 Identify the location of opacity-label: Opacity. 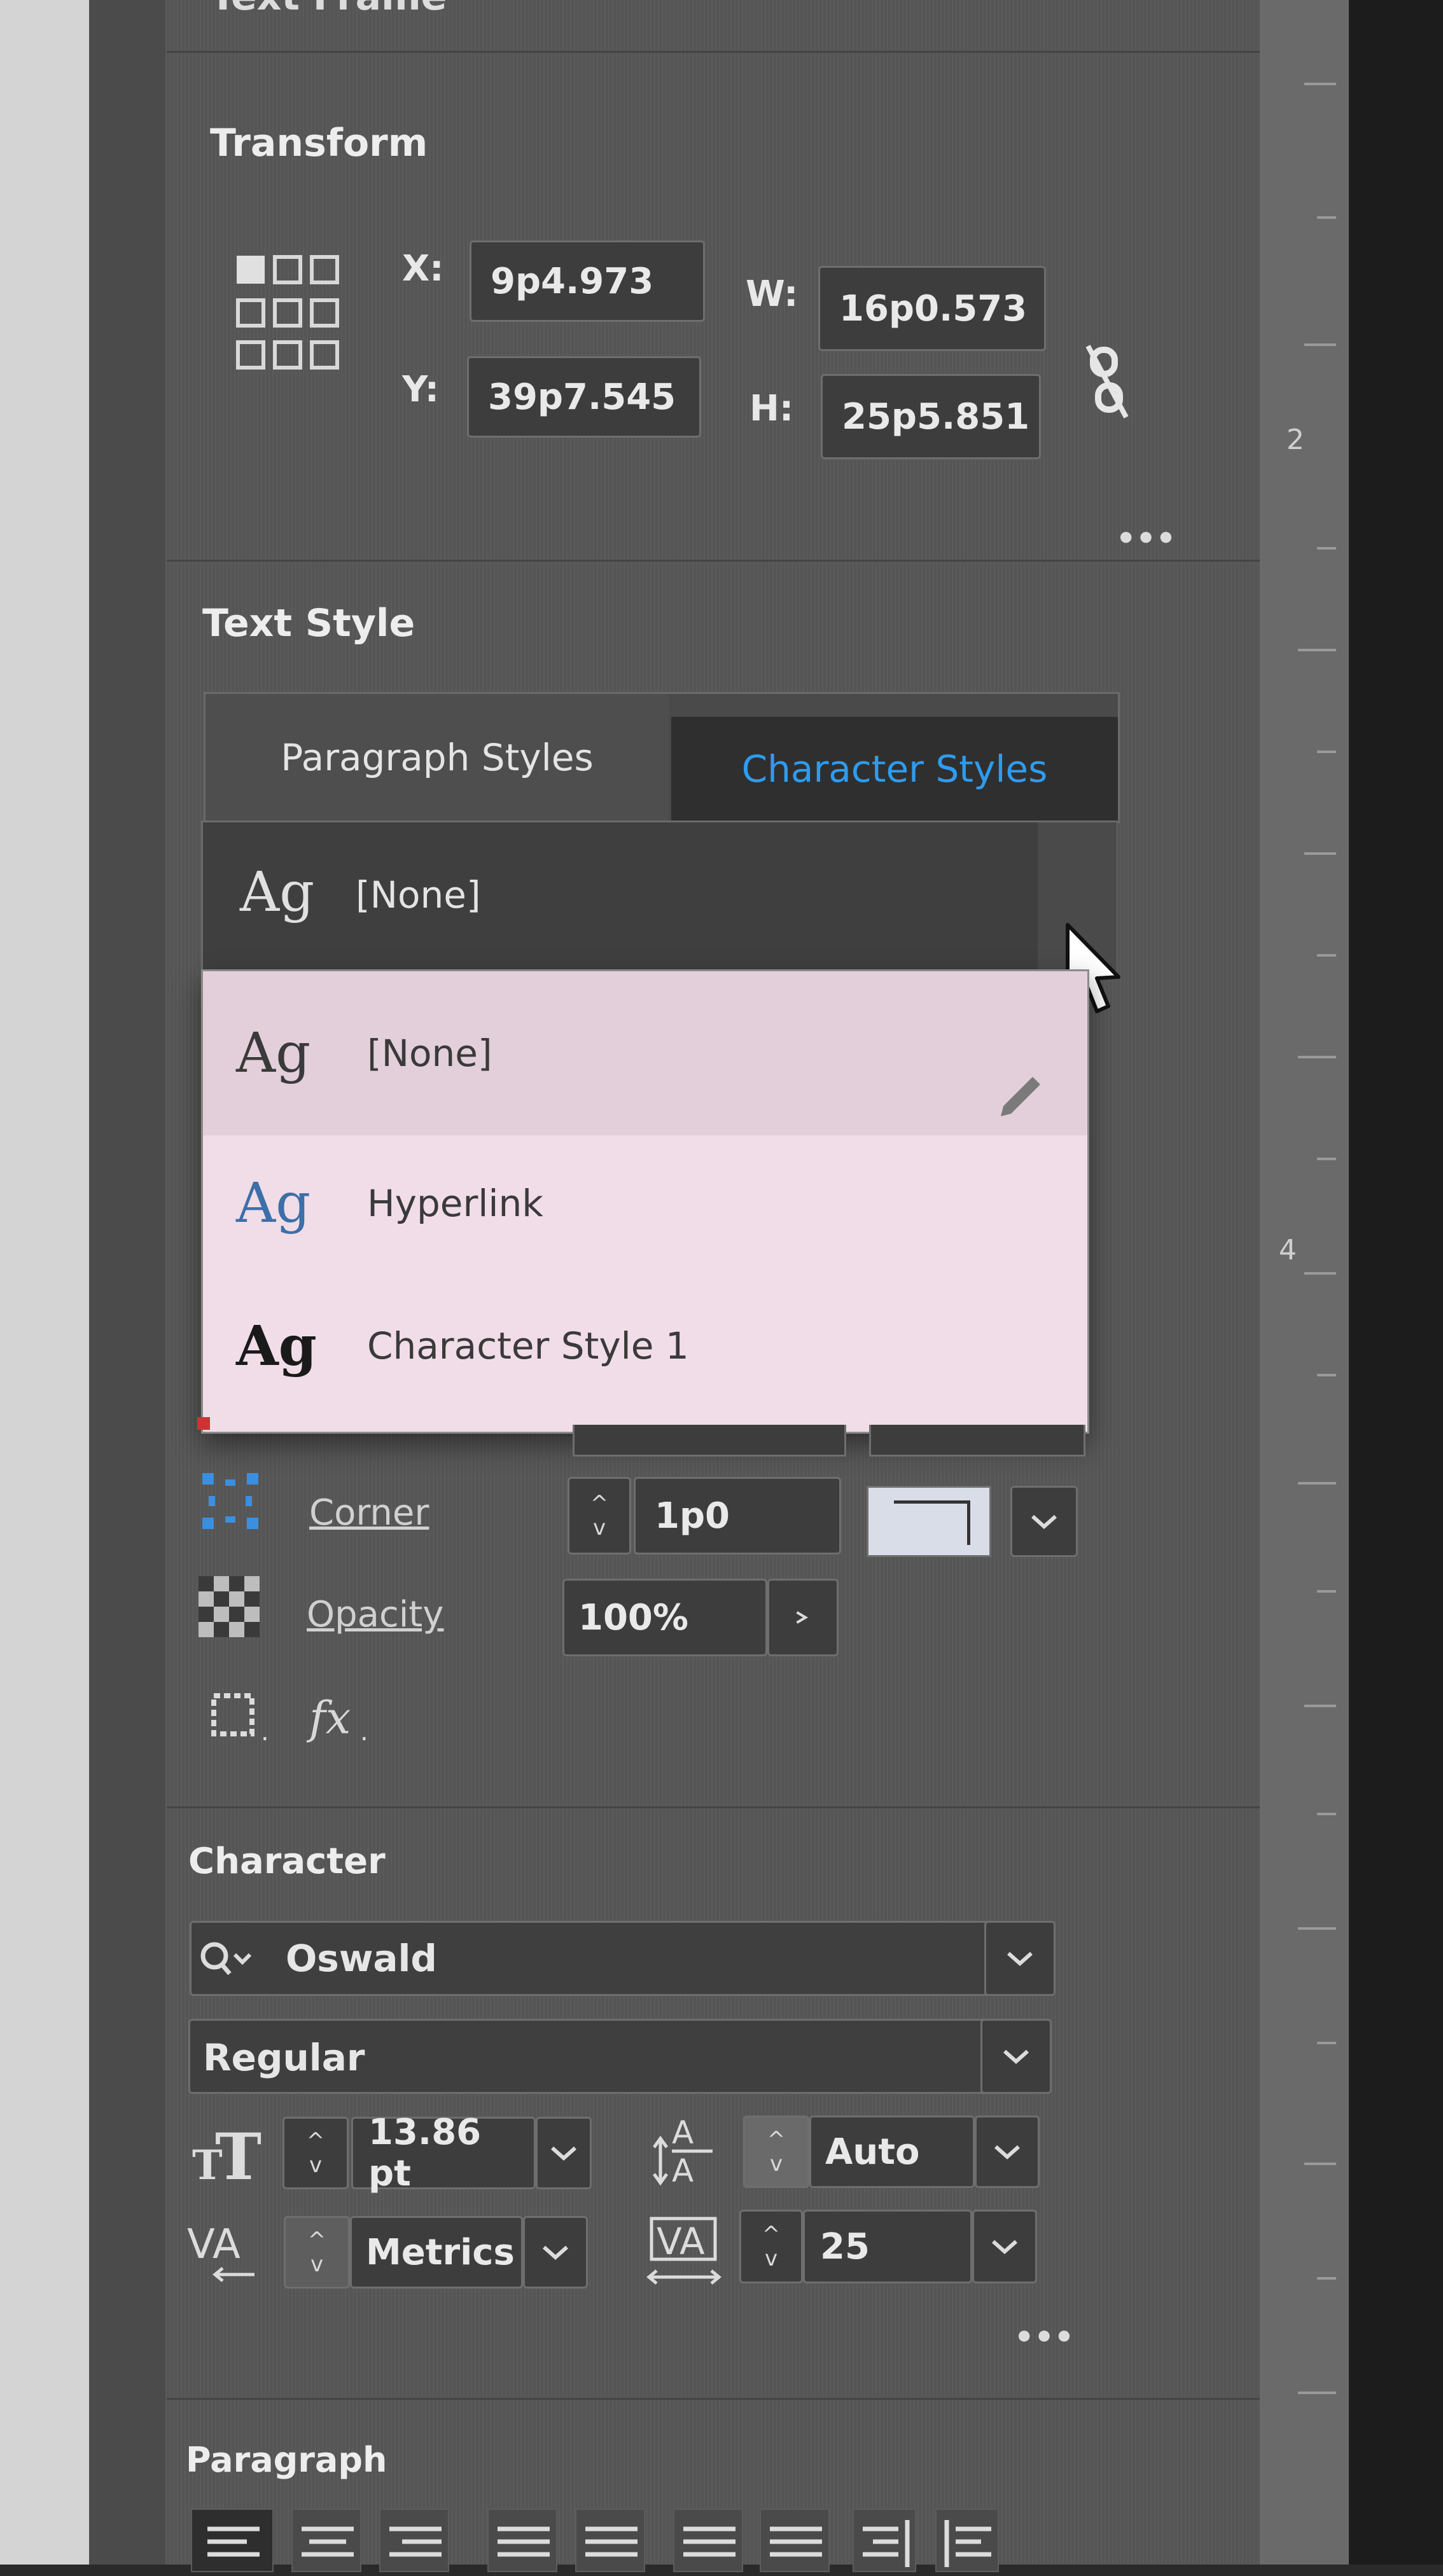
(375, 1614).